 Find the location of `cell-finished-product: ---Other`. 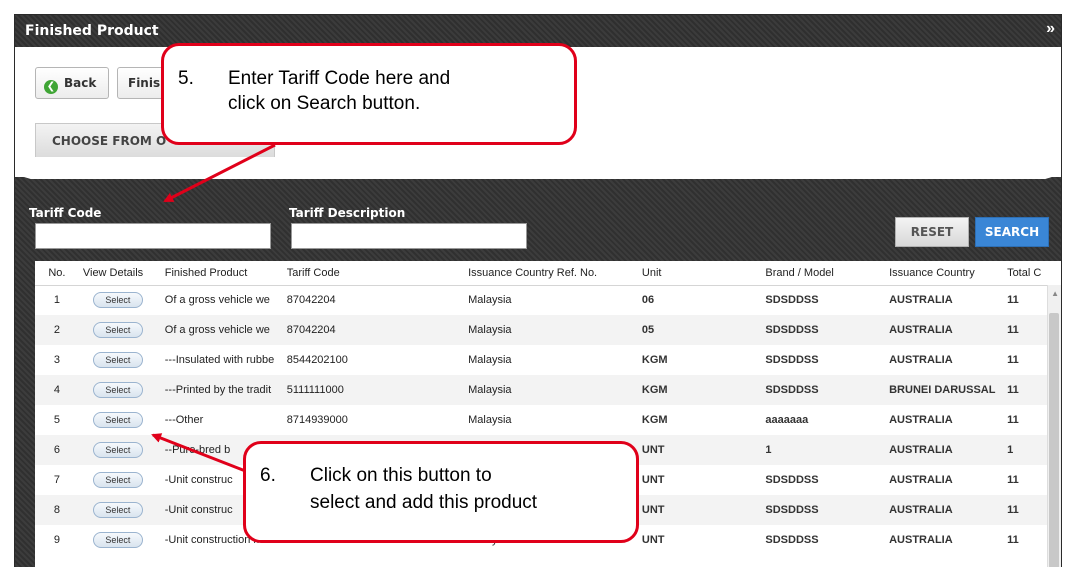

cell-finished-product: ---Other is located at coordinates (184, 420).